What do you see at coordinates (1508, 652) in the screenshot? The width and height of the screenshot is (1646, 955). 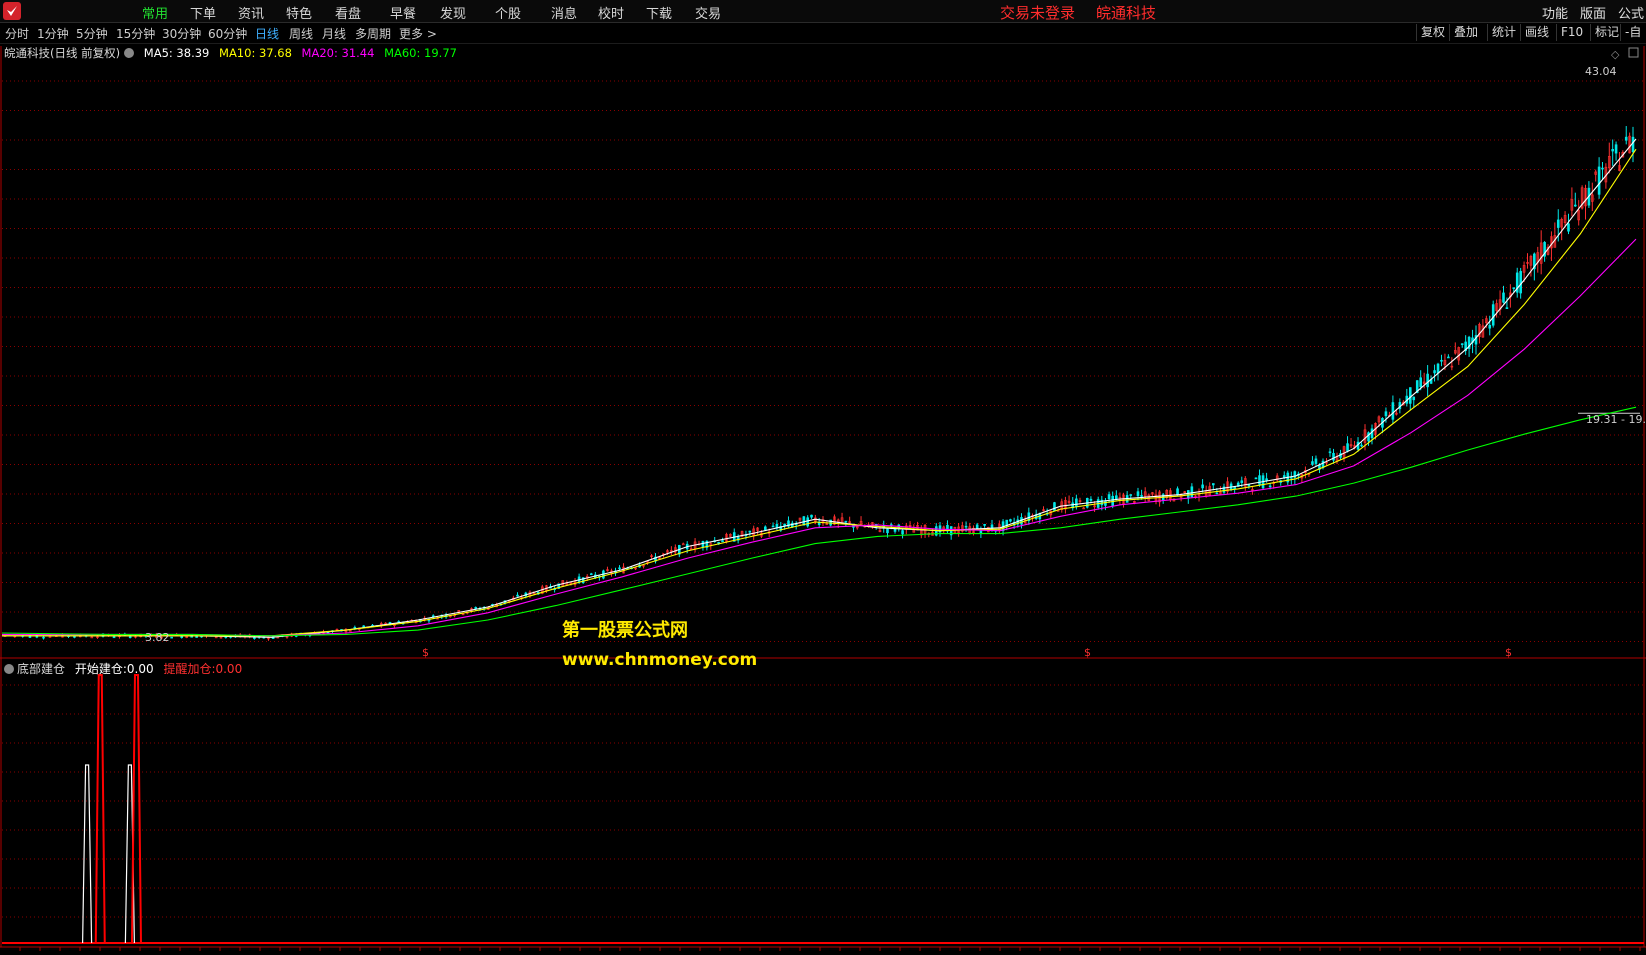 I see `event-marker-3: $` at bounding box center [1508, 652].